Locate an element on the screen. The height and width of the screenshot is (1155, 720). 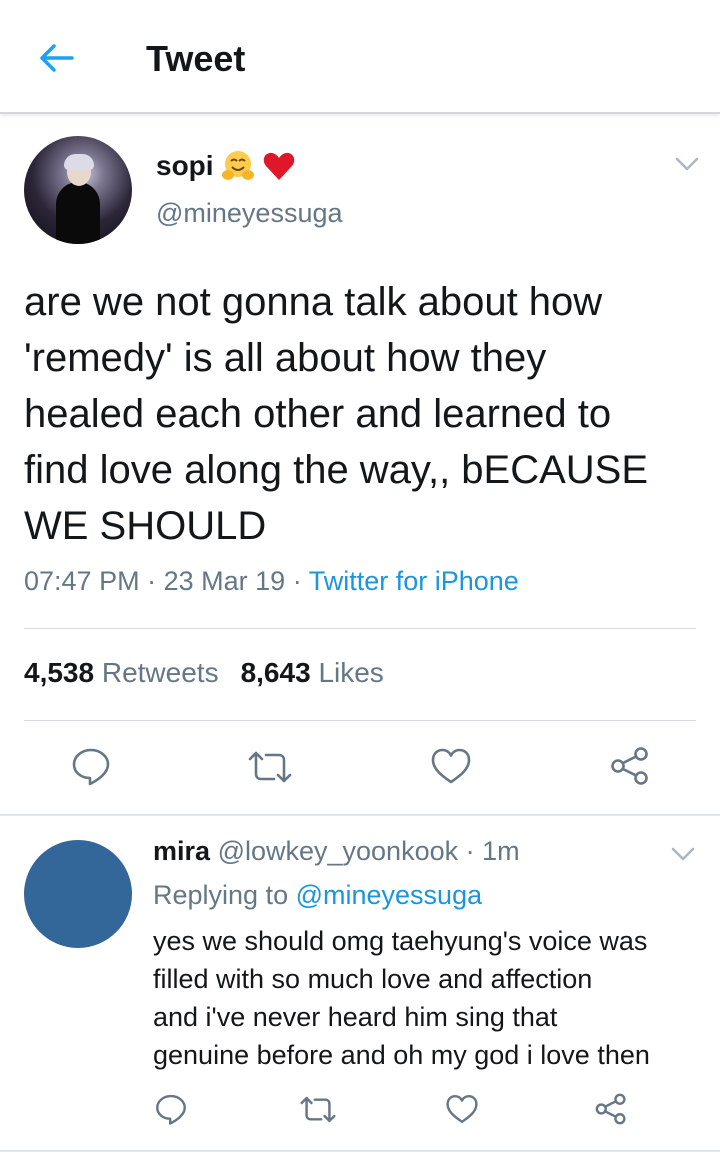
top-app-bar: Tweet is located at coordinates (360, 57).